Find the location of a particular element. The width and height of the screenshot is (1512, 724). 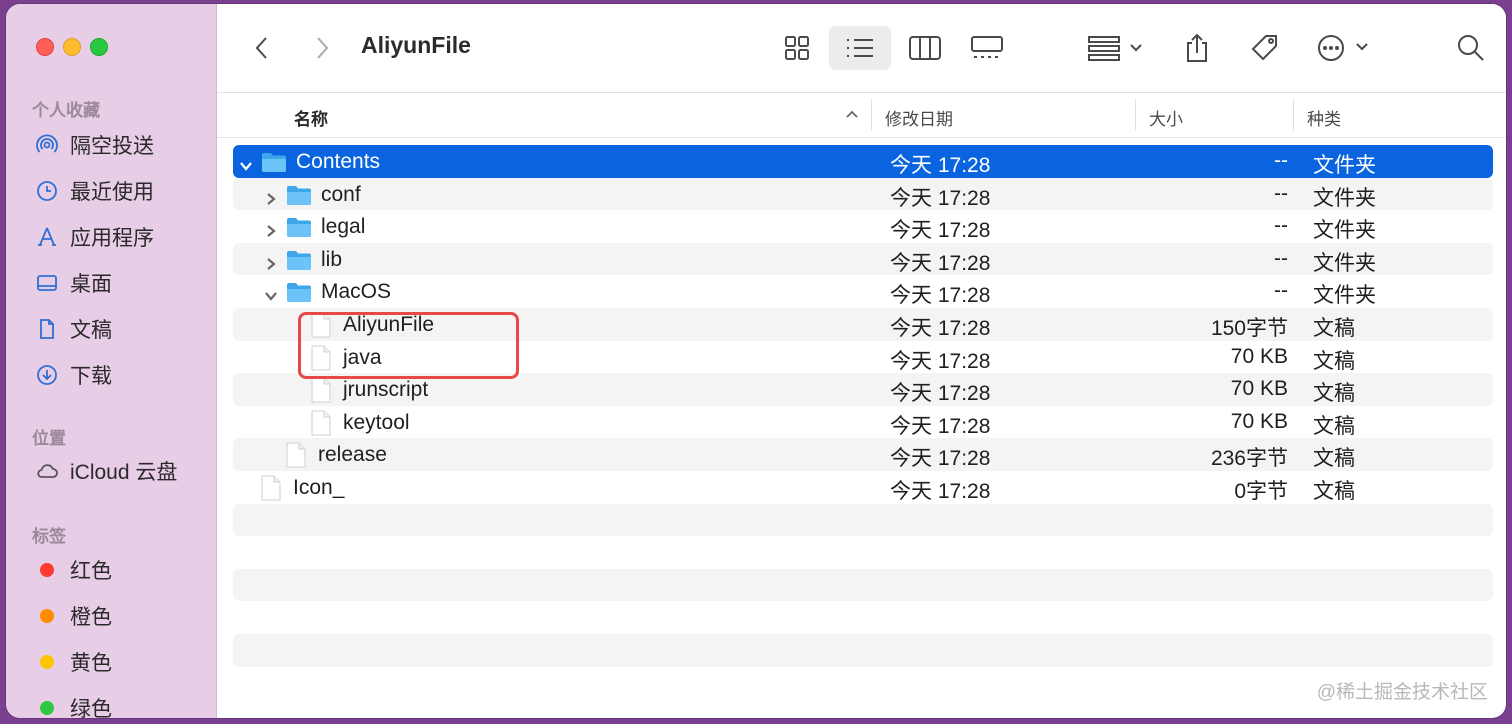

close-button is located at coordinates (45, 47).